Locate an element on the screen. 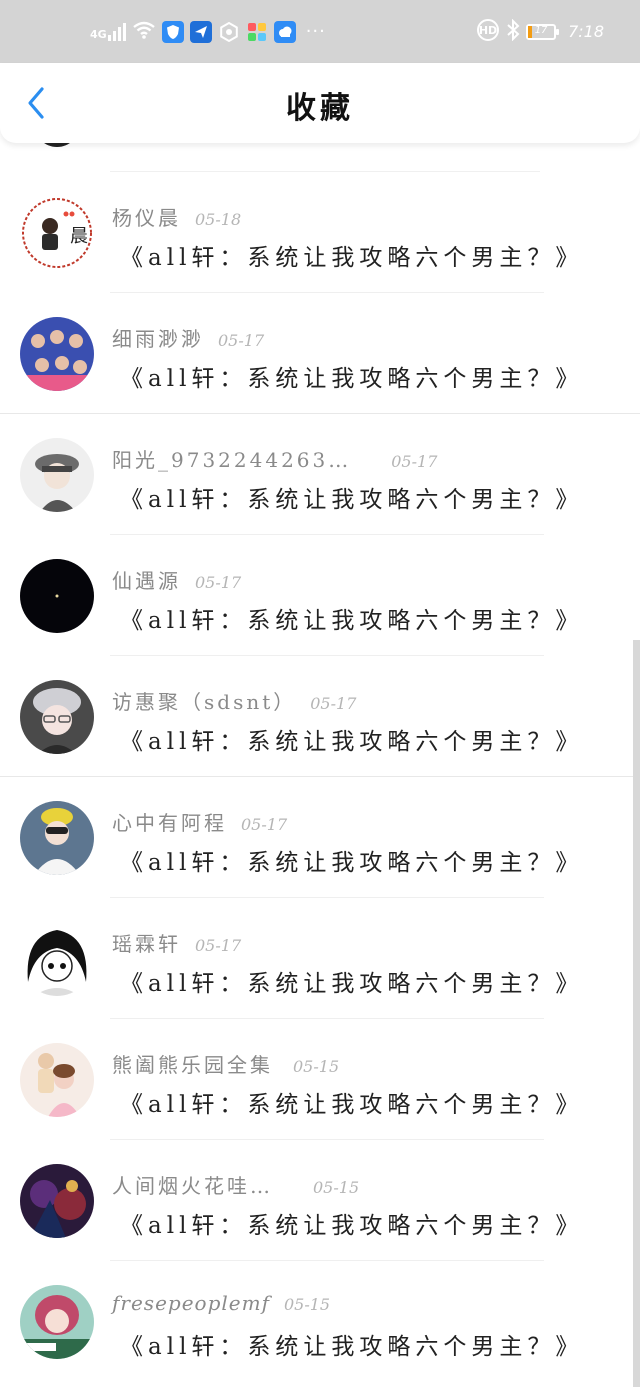 This screenshot has width=640, height=1387. username: 细雨渺渺 is located at coordinates (158, 337).